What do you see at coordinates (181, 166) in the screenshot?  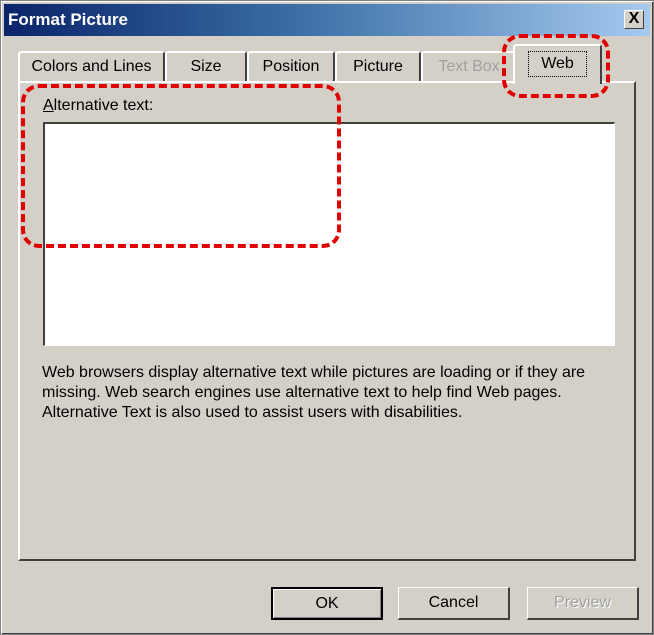 I see `annotation-highlight-alt-text` at bounding box center [181, 166].